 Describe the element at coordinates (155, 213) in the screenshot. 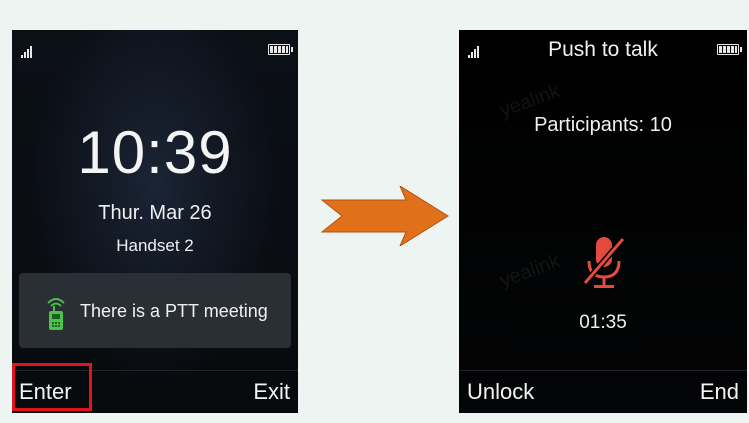

I see `date-label: Thur. Mar 26` at that location.